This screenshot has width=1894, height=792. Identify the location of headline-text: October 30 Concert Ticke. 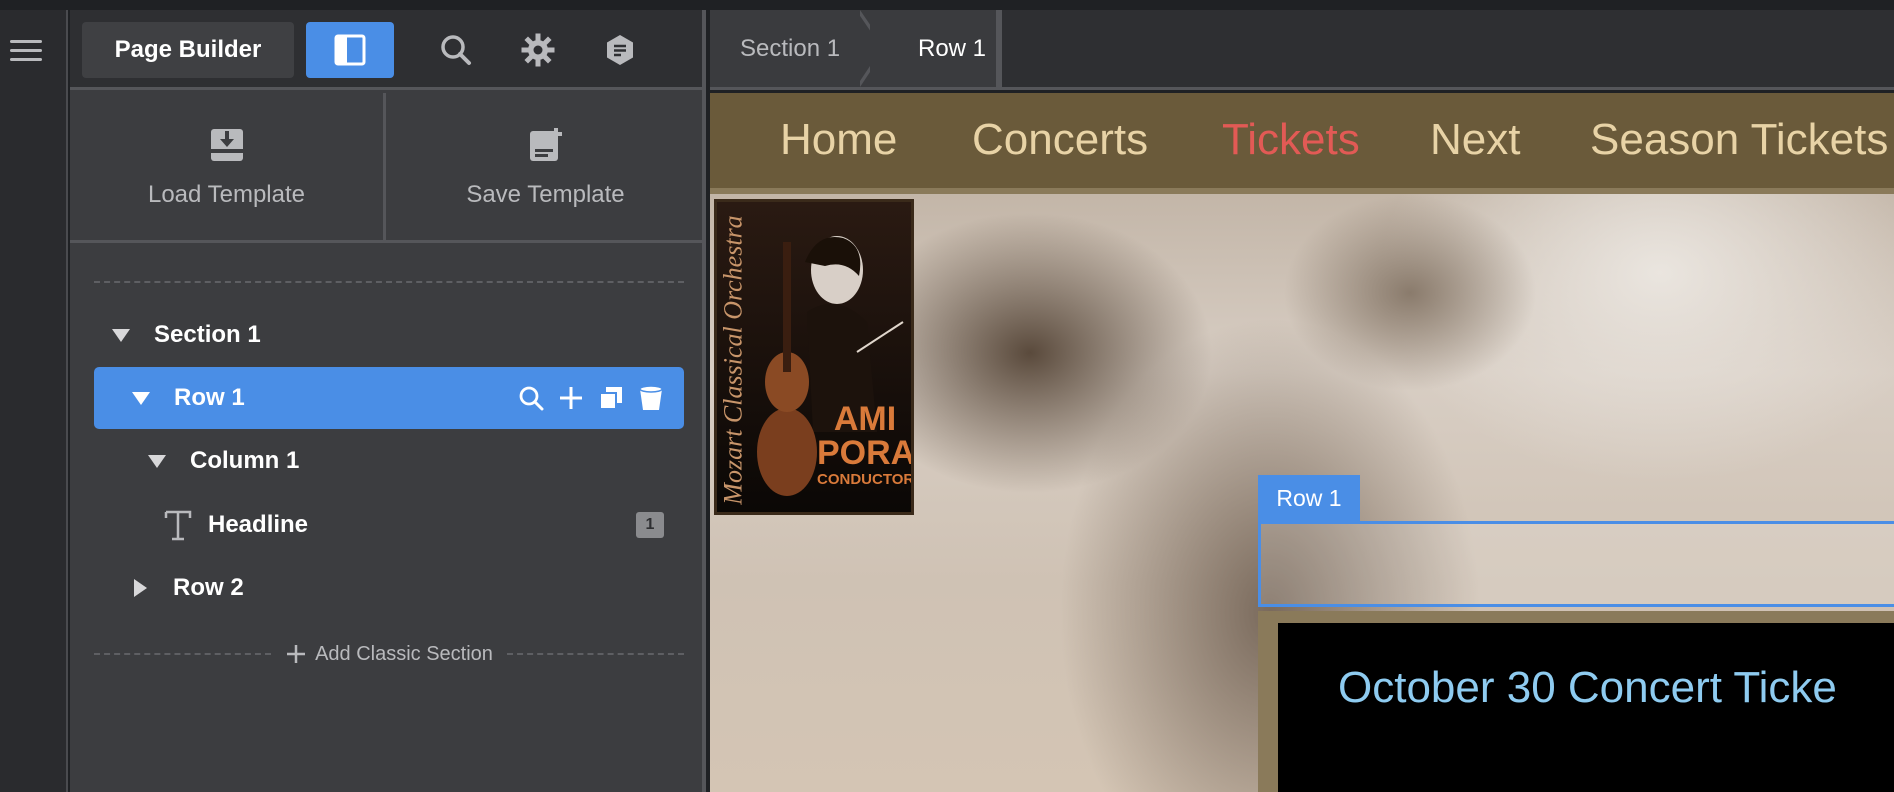
(1587, 687).